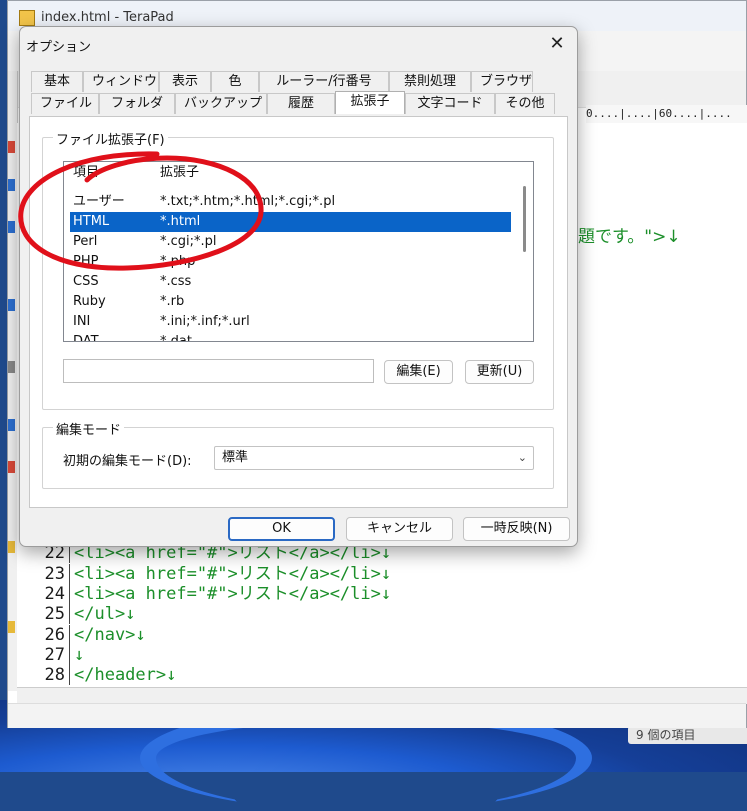 This screenshot has width=747, height=811. I want to click on tab-backup: バックアップ, so click(221, 103).